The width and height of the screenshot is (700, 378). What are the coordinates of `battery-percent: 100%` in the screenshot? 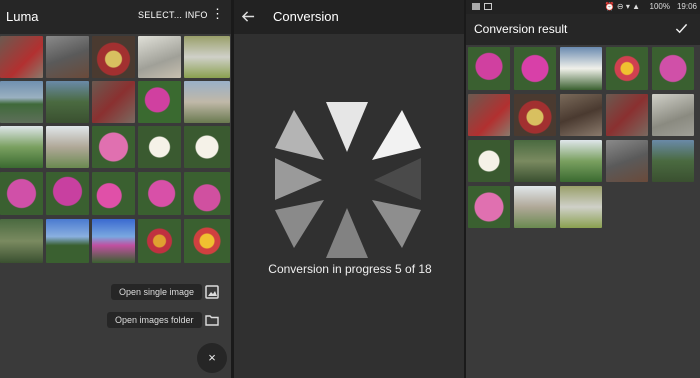 It's located at (659, 6).